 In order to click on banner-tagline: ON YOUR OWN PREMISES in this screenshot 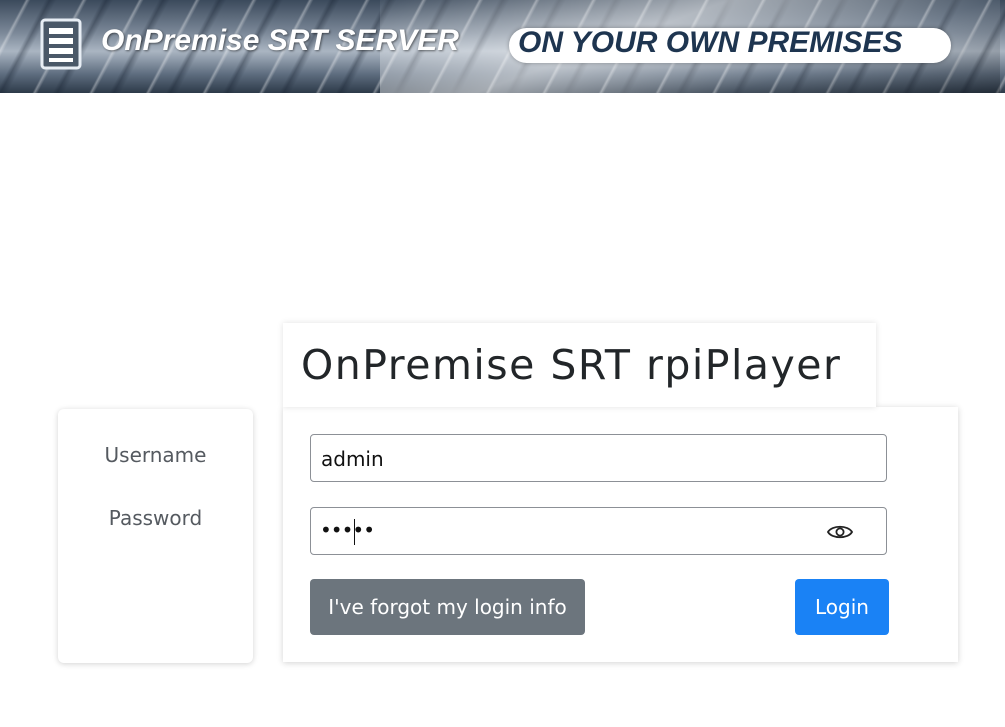, I will do `click(710, 42)`.